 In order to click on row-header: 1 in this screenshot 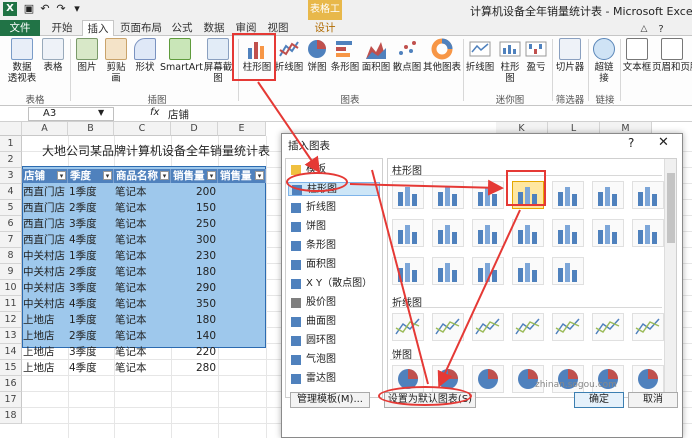, I will do `click(11, 144)`.